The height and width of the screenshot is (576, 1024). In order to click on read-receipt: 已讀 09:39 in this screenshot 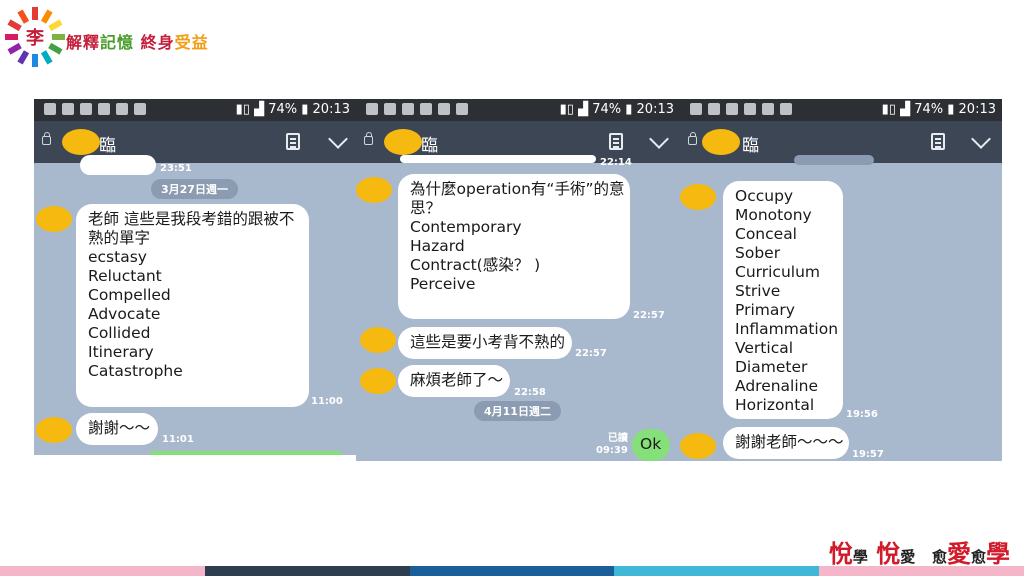, I will do `click(612, 444)`.